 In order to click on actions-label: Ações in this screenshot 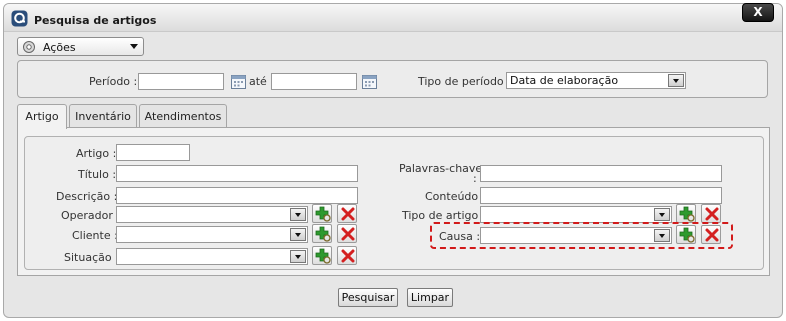, I will do `click(59, 47)`.